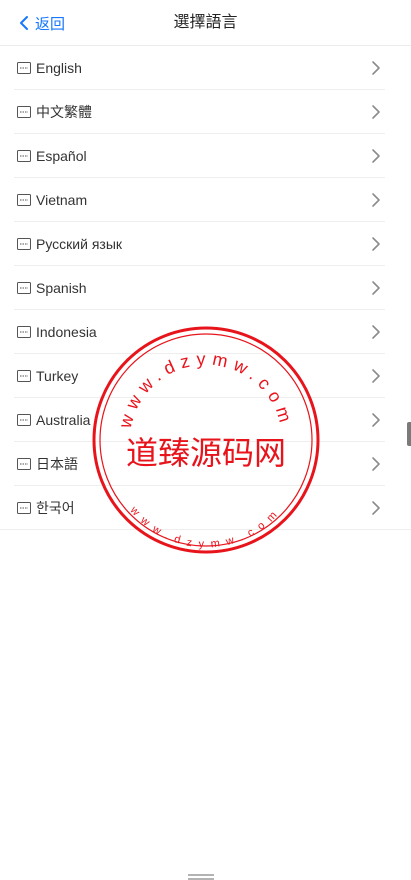 The image size is (411, 880). Describe the element at coordinates (63, 420) in the screenshot. I see `language-label: Australia` at that location.